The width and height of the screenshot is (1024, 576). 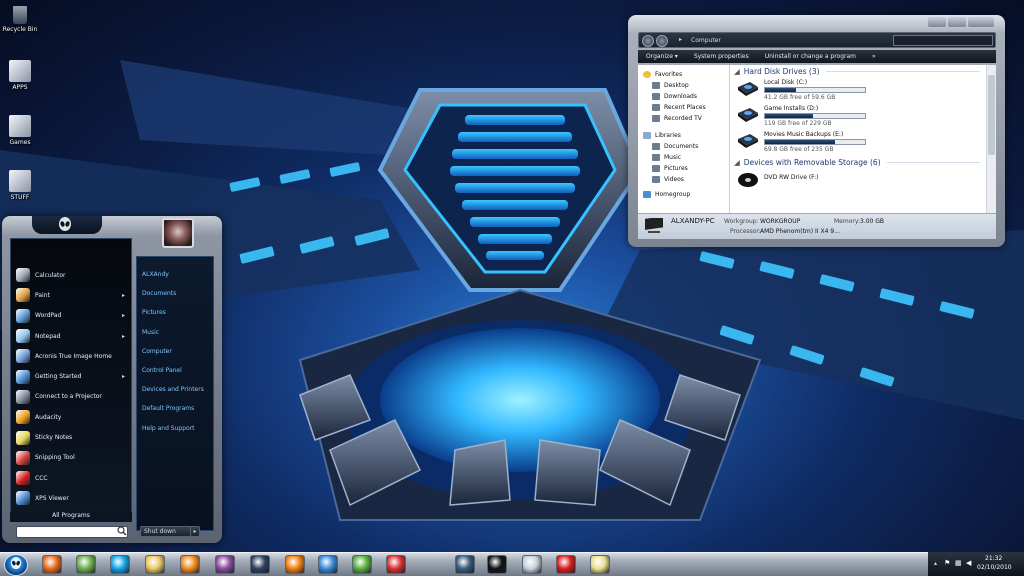 I want to click on organize-button: Organize ▾, so click(x=662, y=56).